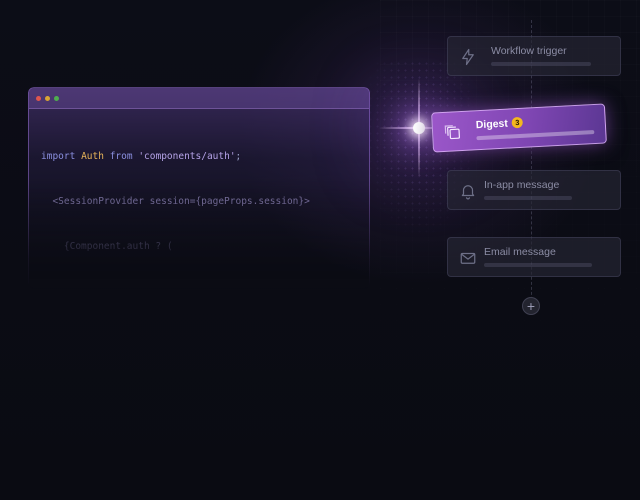 This screenshot has width=640, height=500. Describe the element at coordinates (38, 98) in the screenshot. I see `close-dot-icon` at that location.